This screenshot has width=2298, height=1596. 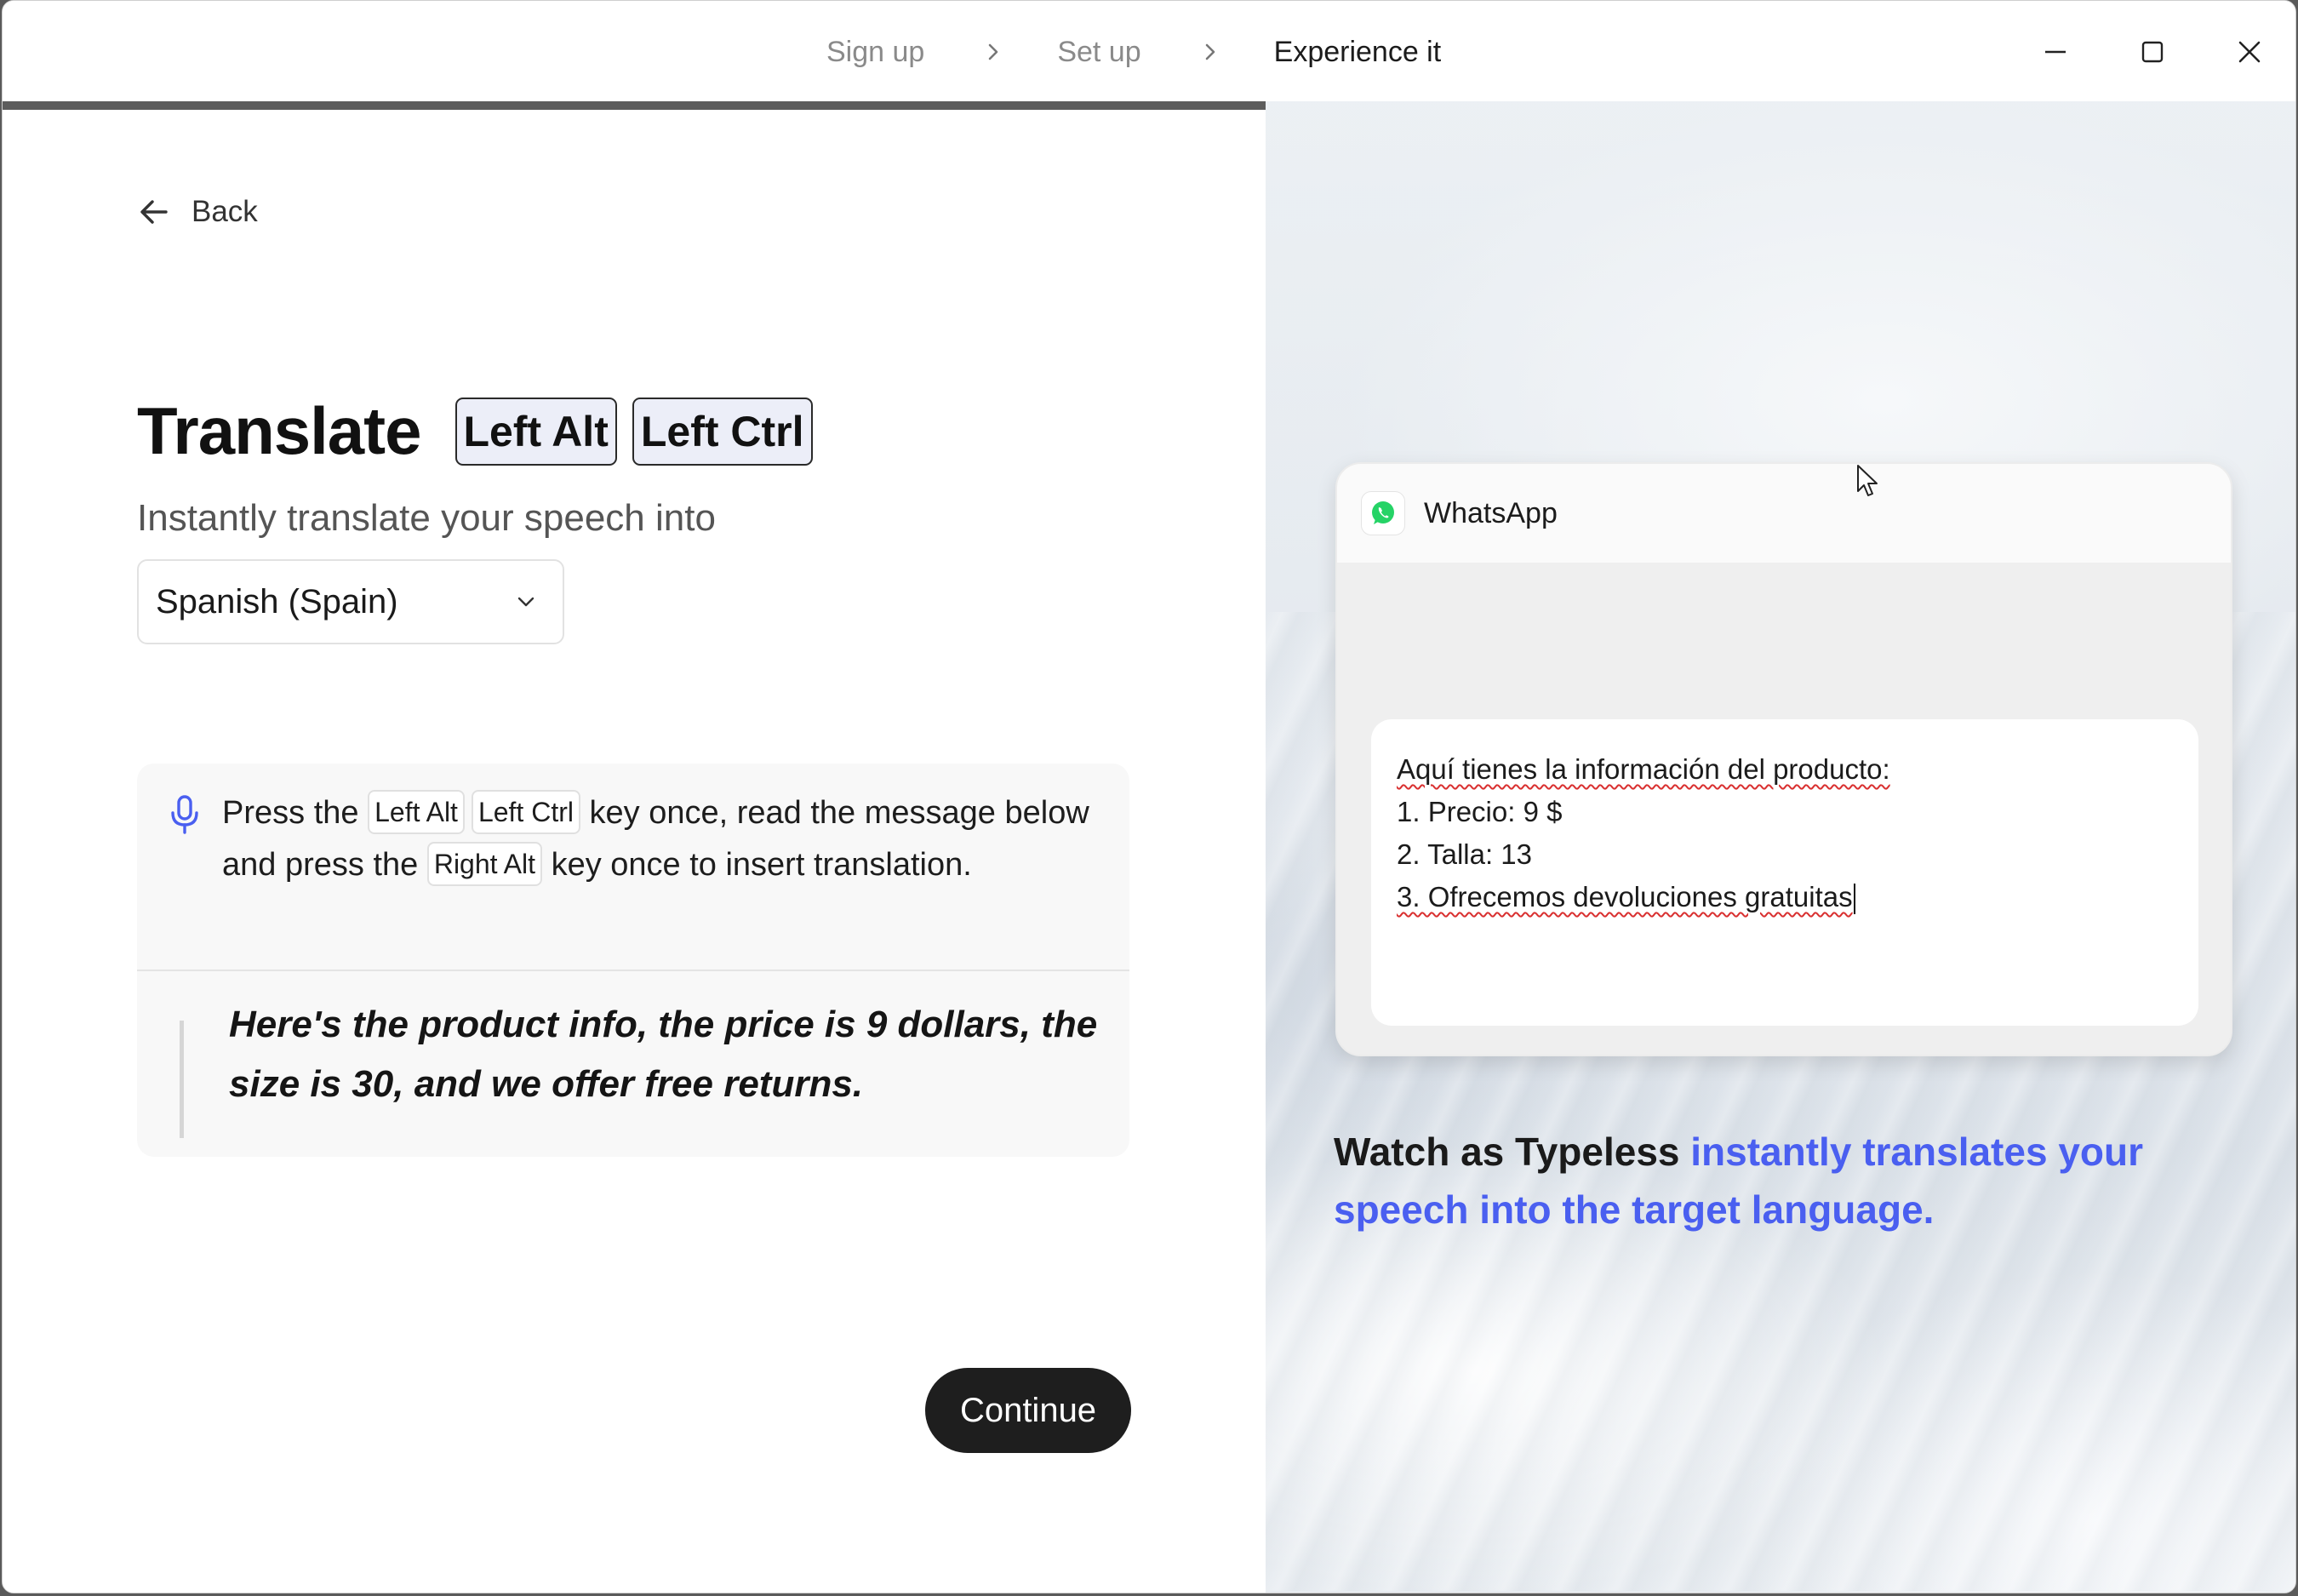 I want to click on continue-button: Continue, so click(x=1028, y=1410).